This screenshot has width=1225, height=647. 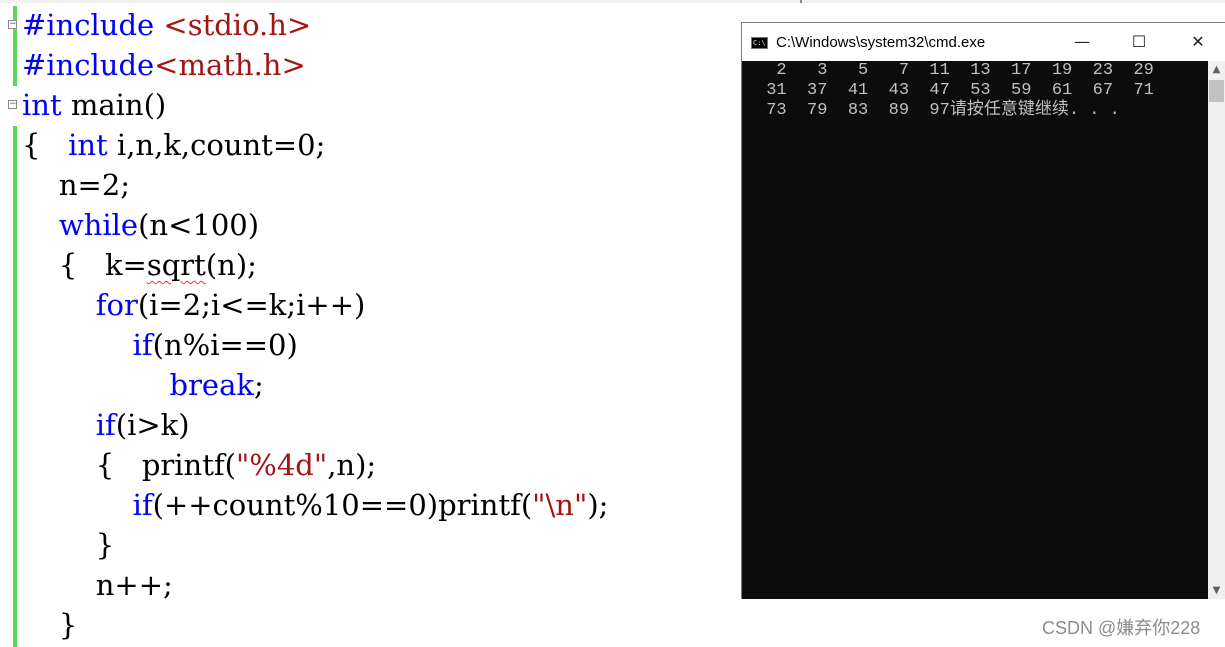 What do you see at coordinates (199, 225) in the screenshot?
I see `code-token: (n<100)` at bounding box center [199, 225].